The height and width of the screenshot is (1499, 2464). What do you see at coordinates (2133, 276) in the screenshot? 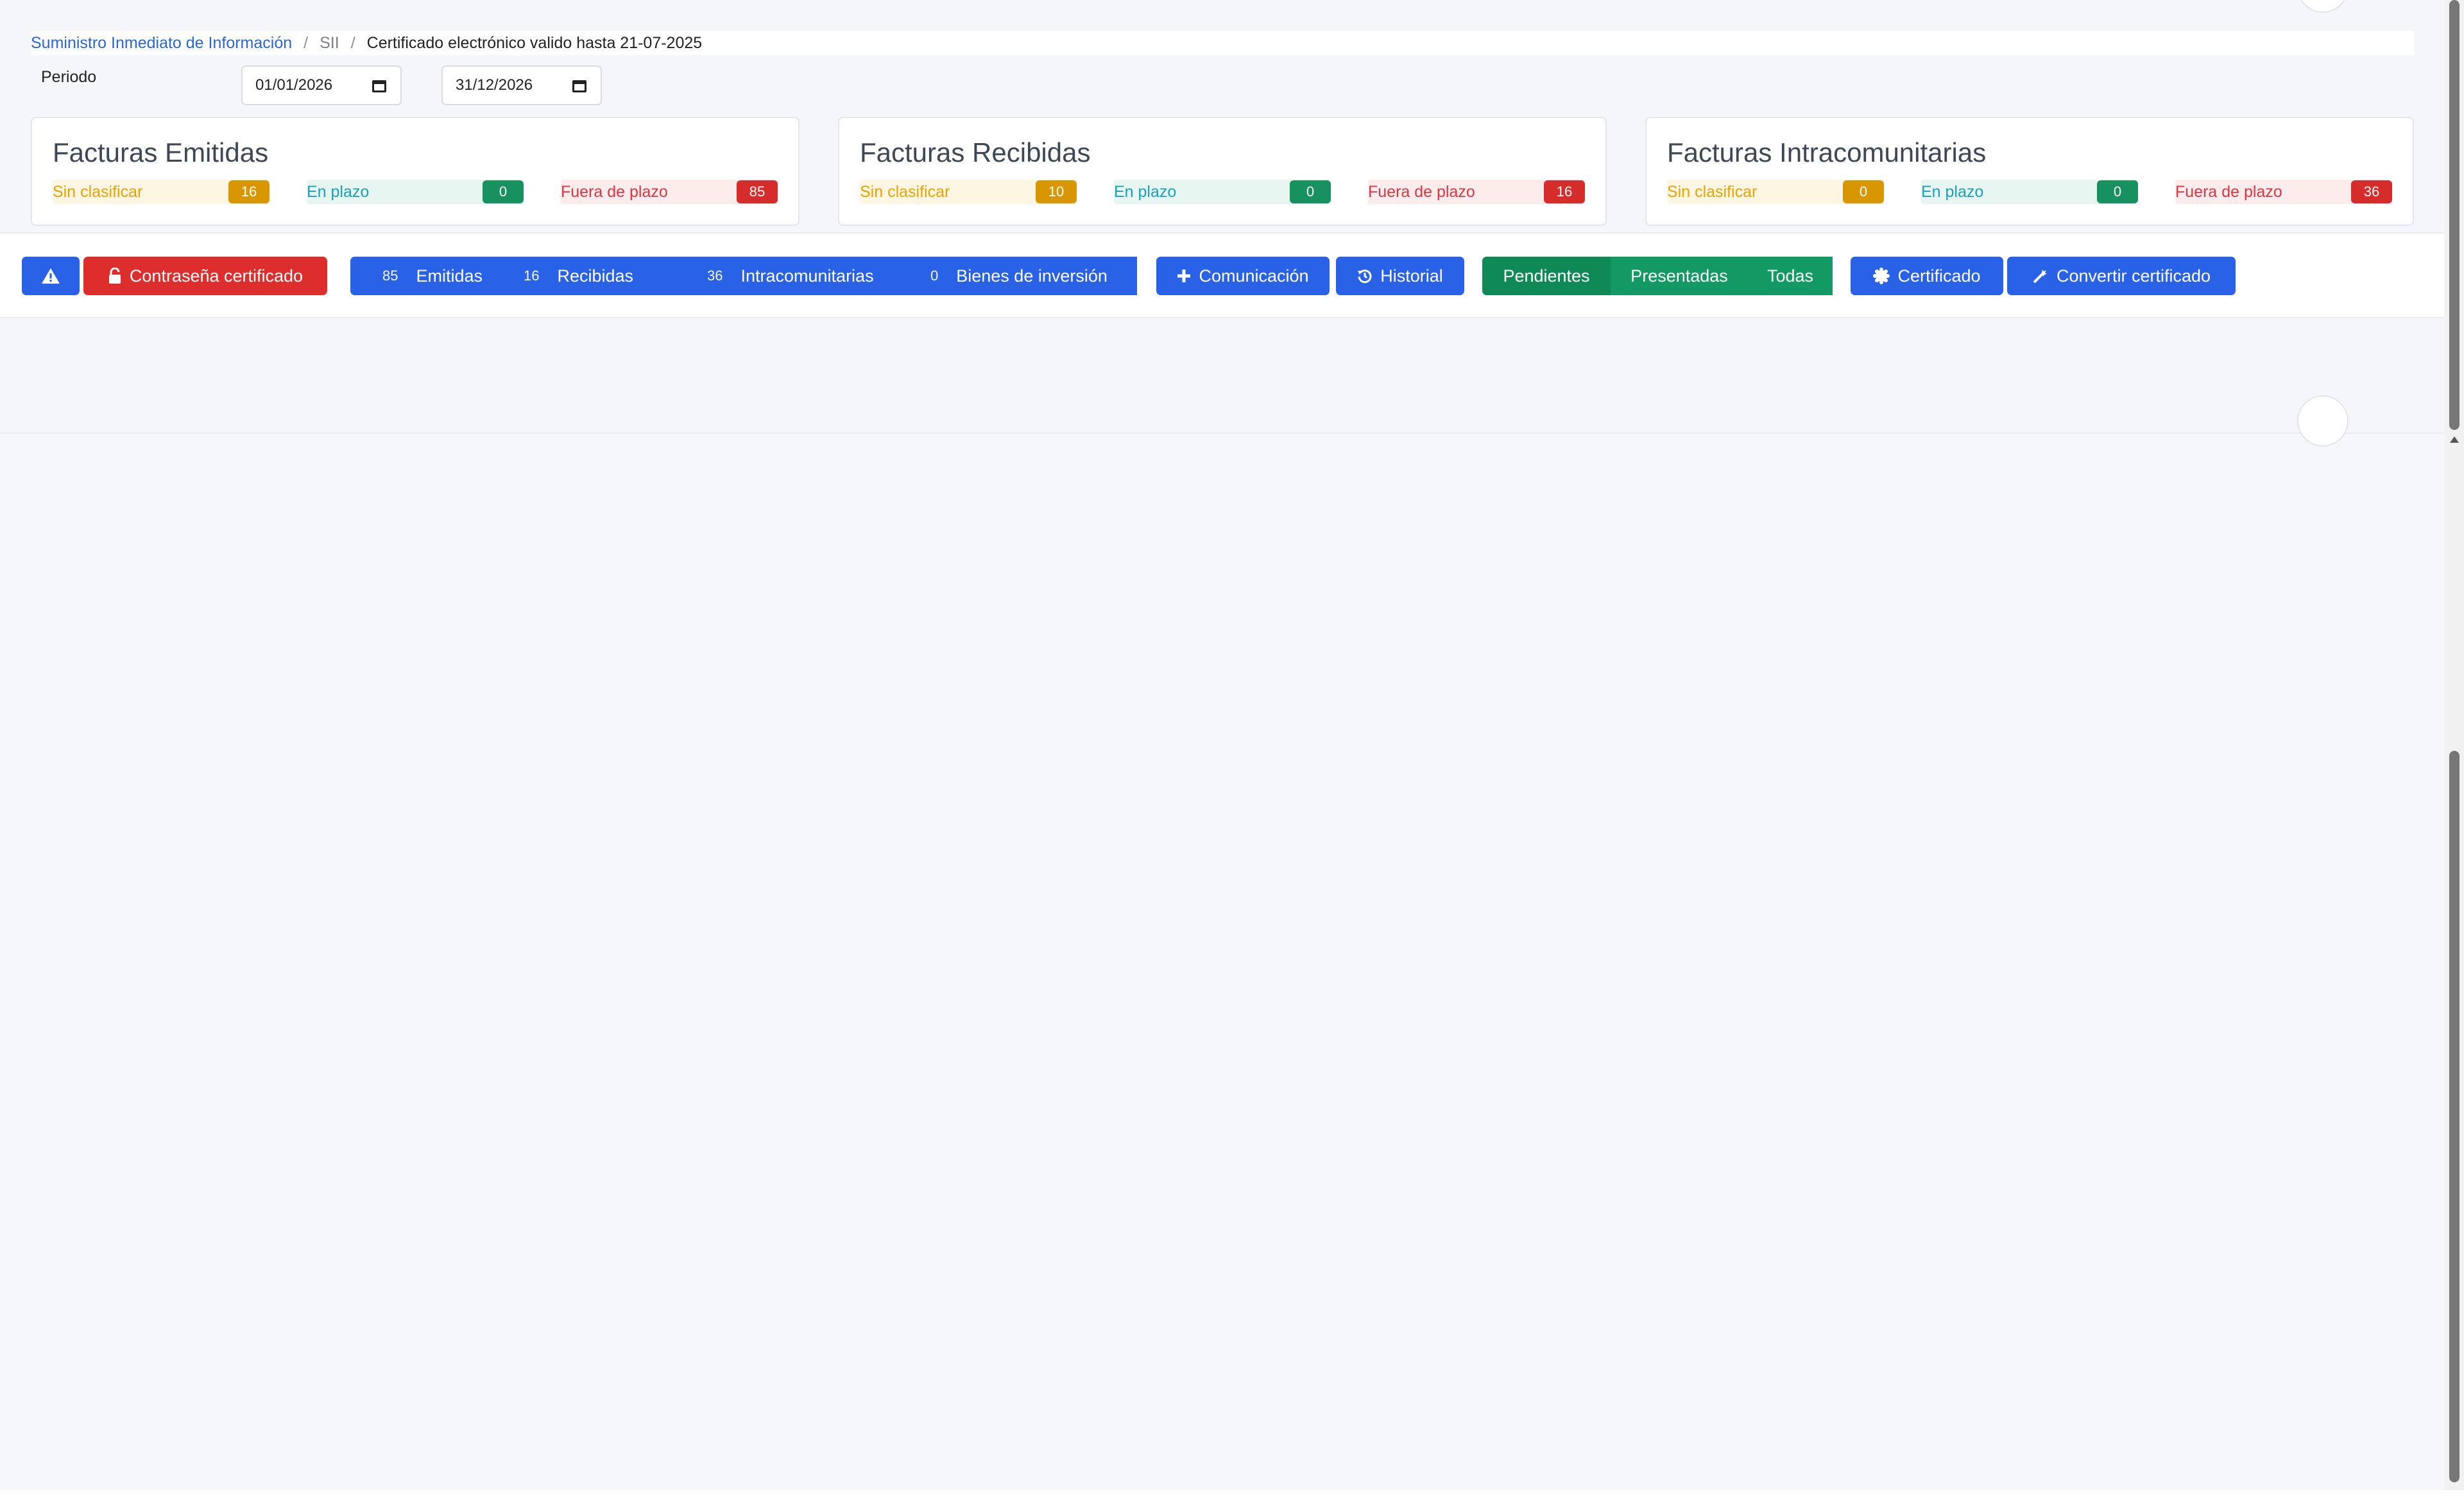
I see `convertir-certificado-label: Convertir certificado` at bounding box center [2133, 276].